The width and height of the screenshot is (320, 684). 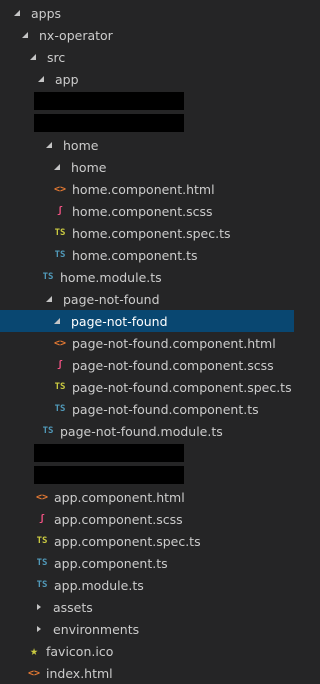 What do you see at coordinates (147, 35) in the screenshot?
I see `tree-folder-row: nx-operator` at bounding box center [147, 35].